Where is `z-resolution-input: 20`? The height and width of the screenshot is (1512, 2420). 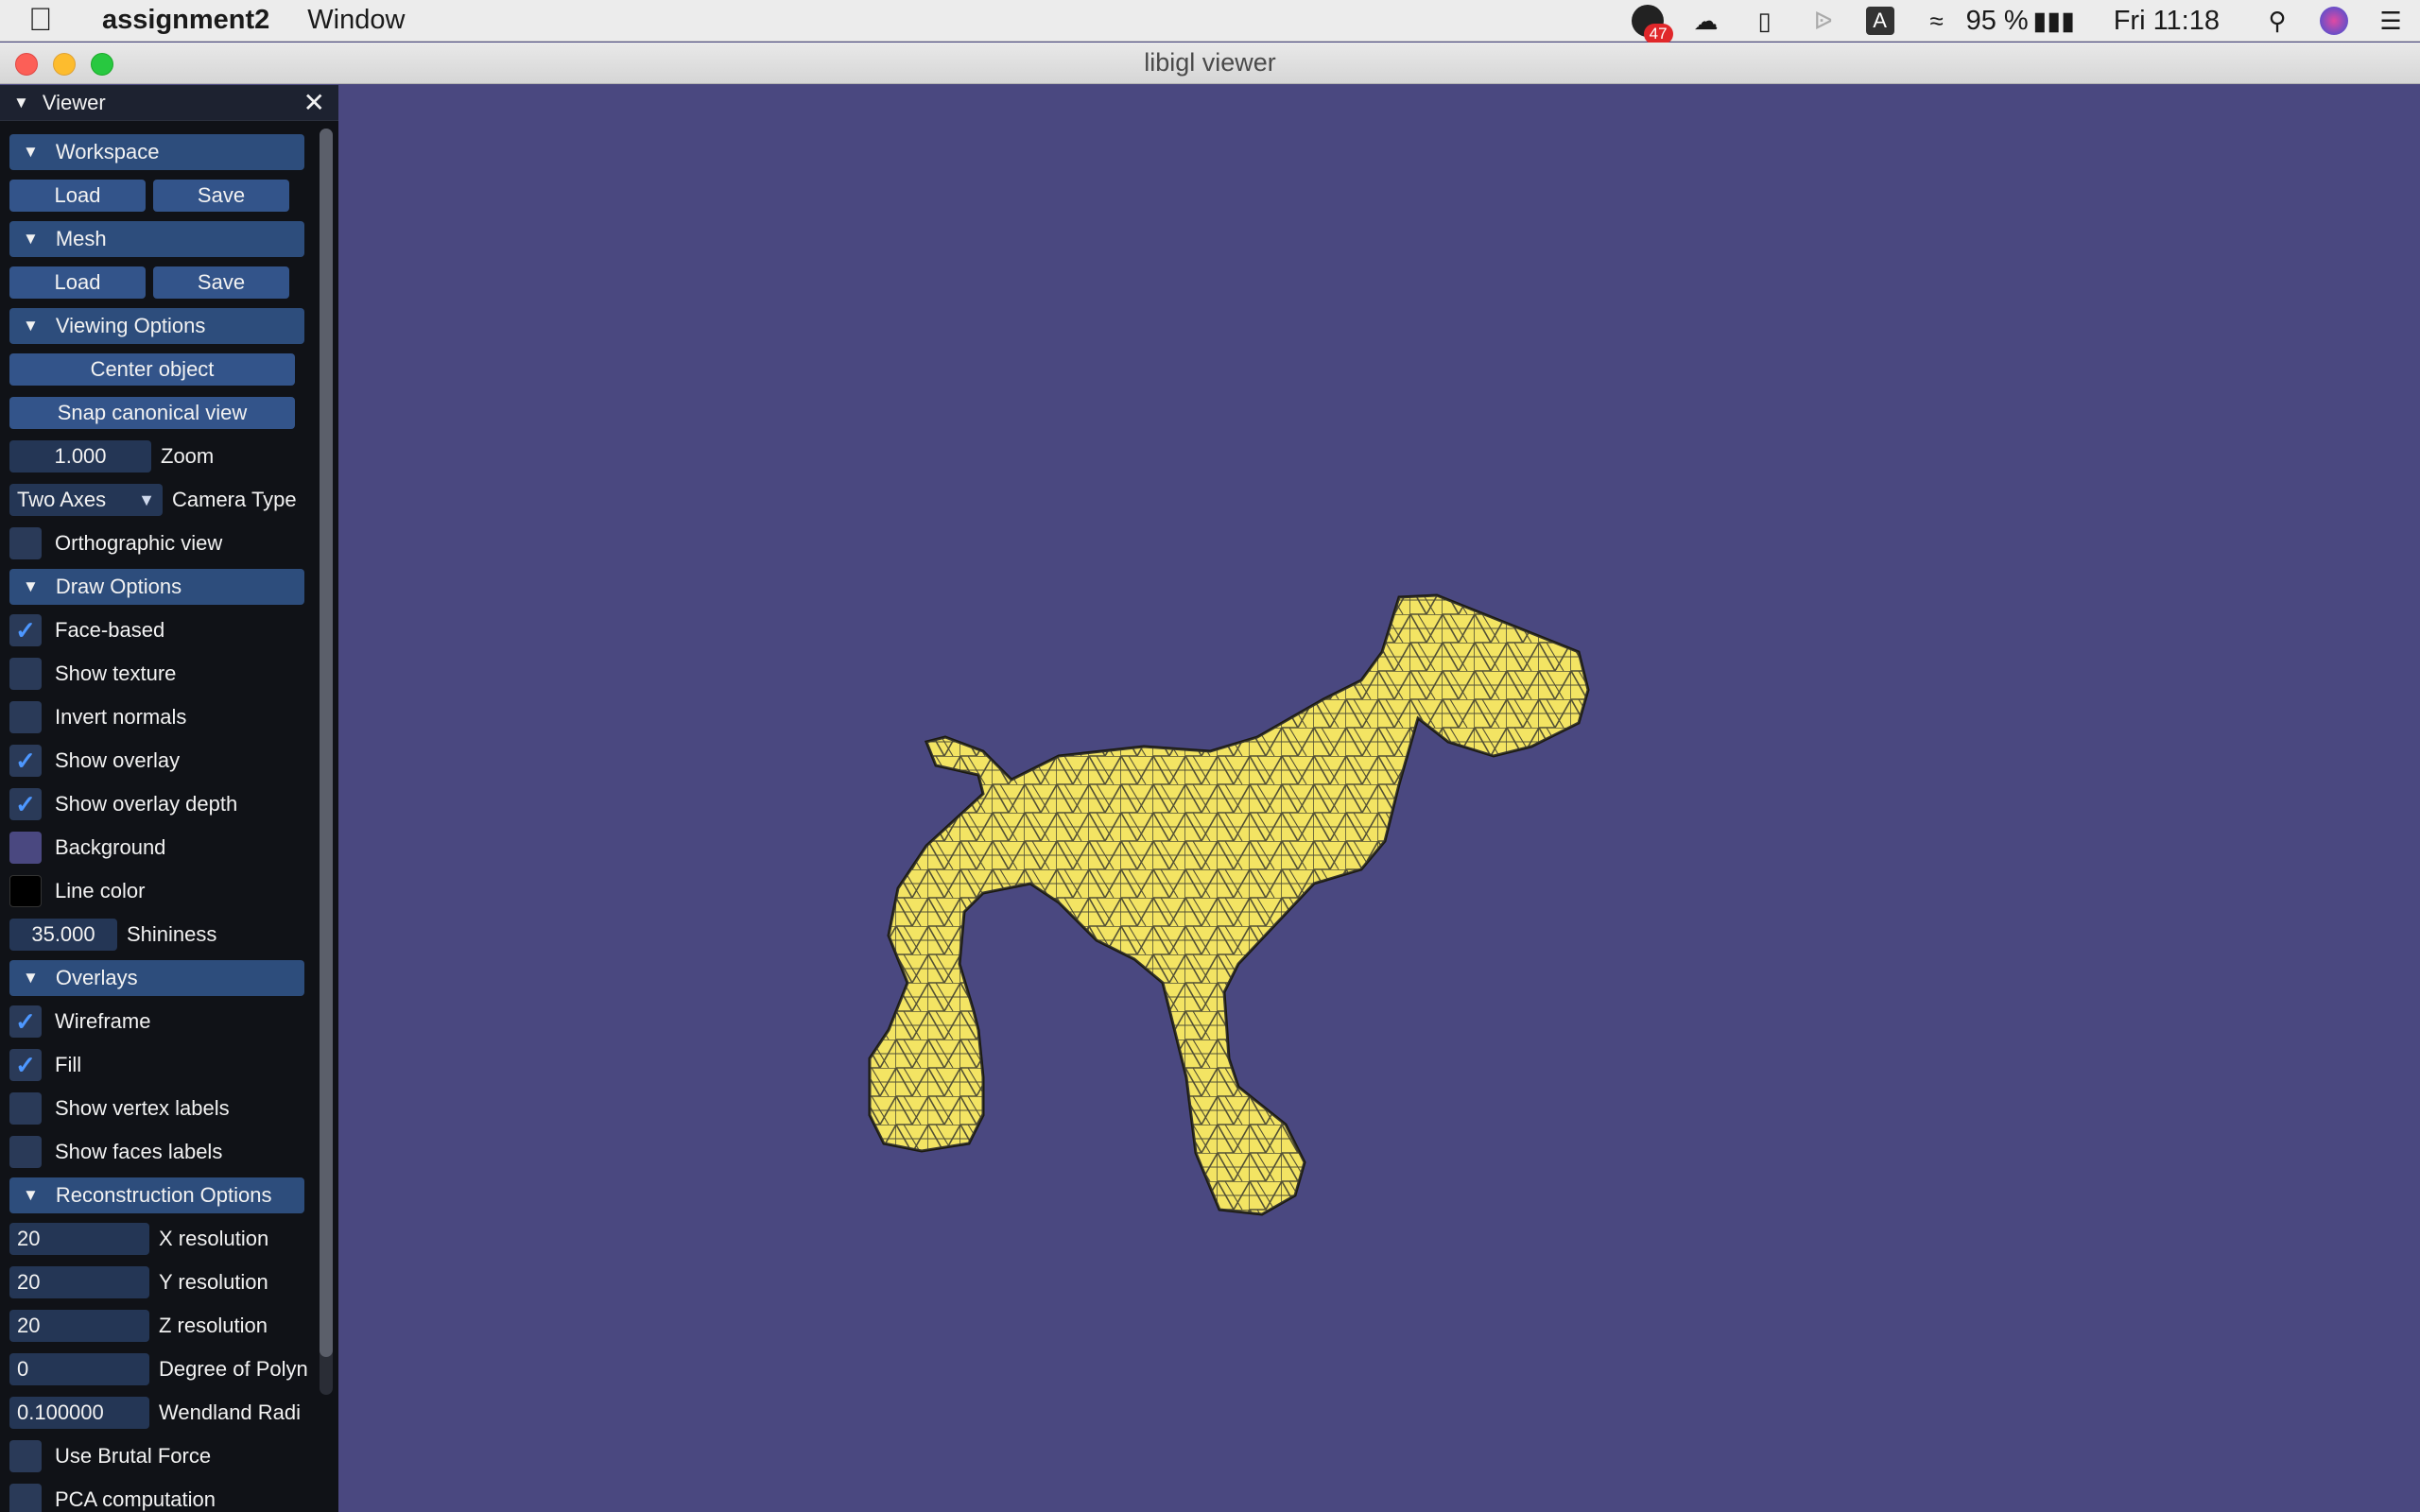
z-resolution-input: 20 is located at coordinates (79, 1326).